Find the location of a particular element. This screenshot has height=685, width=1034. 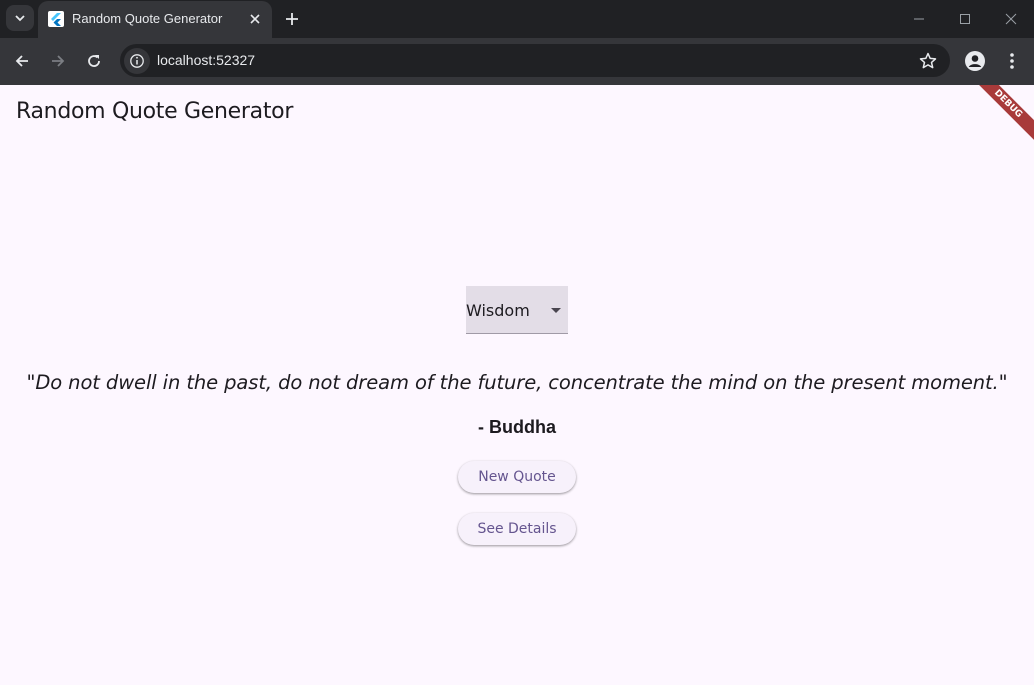

maximize-icon is located at coordinates (965, 19).